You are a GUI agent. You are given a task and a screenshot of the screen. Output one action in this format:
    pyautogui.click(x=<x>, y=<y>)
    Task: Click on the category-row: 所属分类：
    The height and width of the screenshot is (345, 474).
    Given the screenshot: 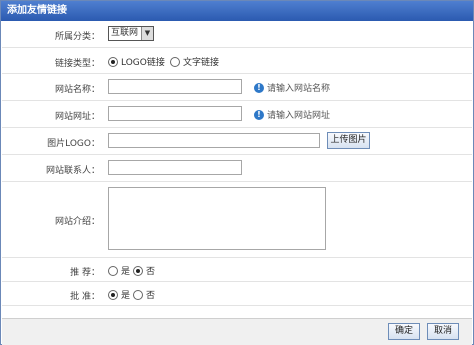 What is the action you would take?
    pyautogui.click(x=237, y=34)
    